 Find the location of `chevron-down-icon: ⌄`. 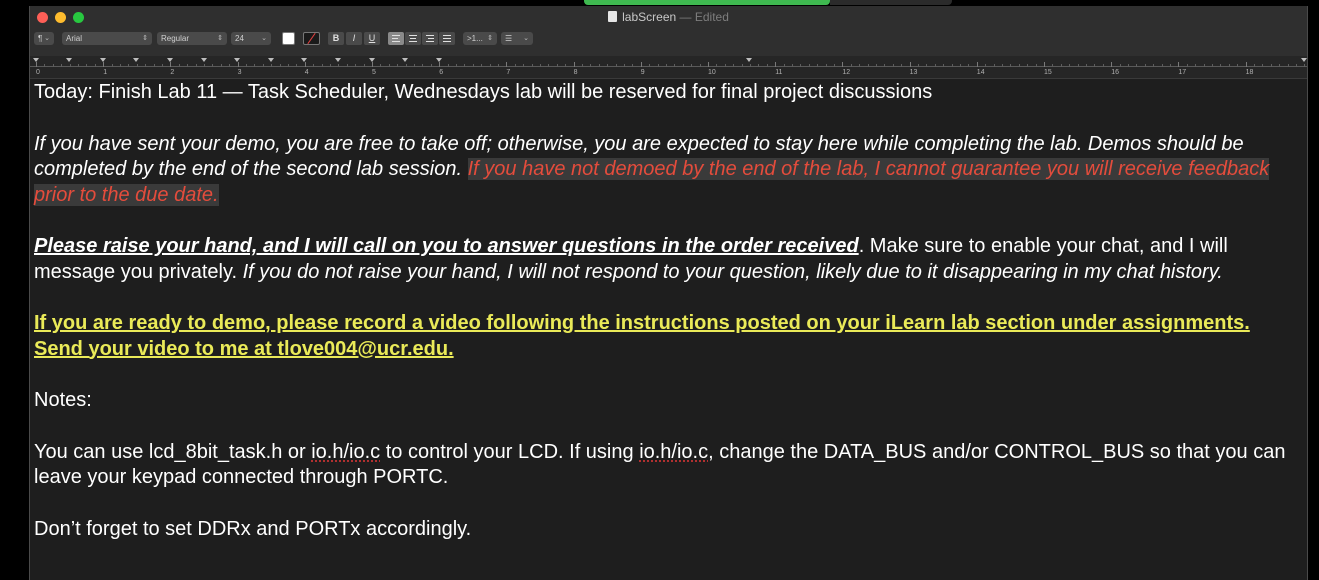

chevron-down-icon: ⌄ is located at coordinates (526, 38).